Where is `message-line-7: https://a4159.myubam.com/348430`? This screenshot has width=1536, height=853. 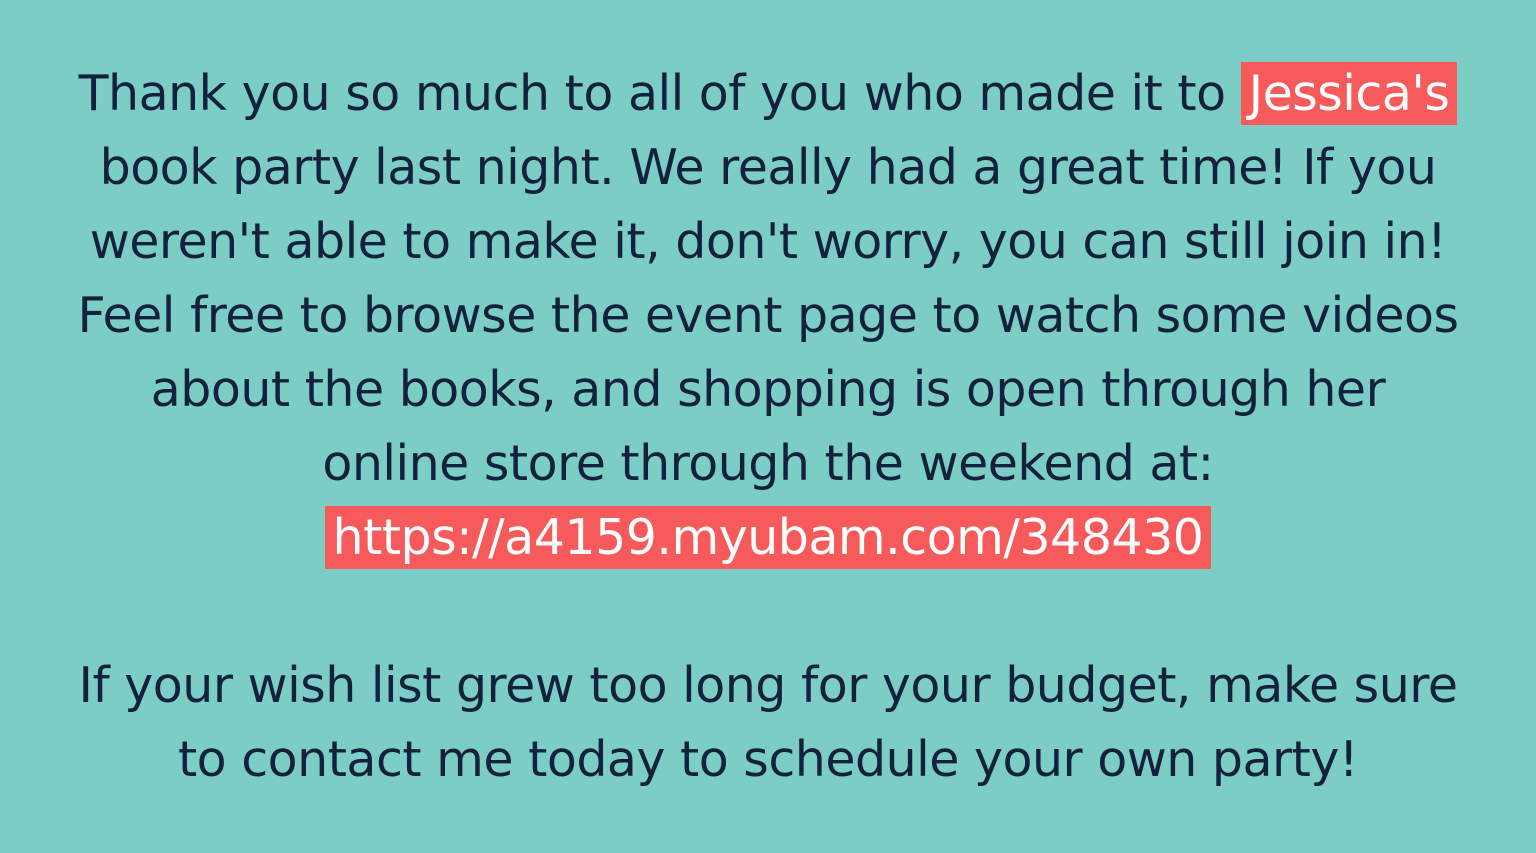
message-line-7: https://a4159.myubam.com/348430 is located at coordinates (768, 538).